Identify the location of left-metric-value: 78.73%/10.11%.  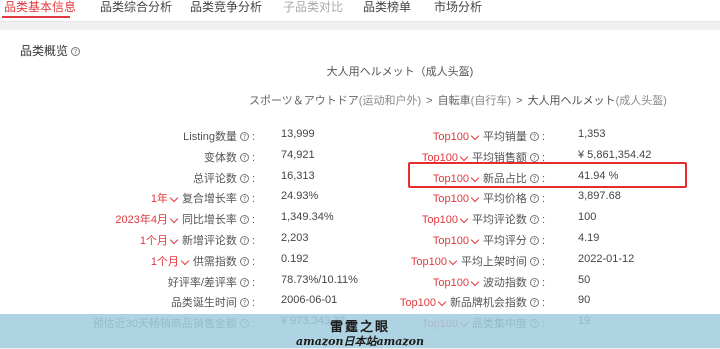
(319, 279).